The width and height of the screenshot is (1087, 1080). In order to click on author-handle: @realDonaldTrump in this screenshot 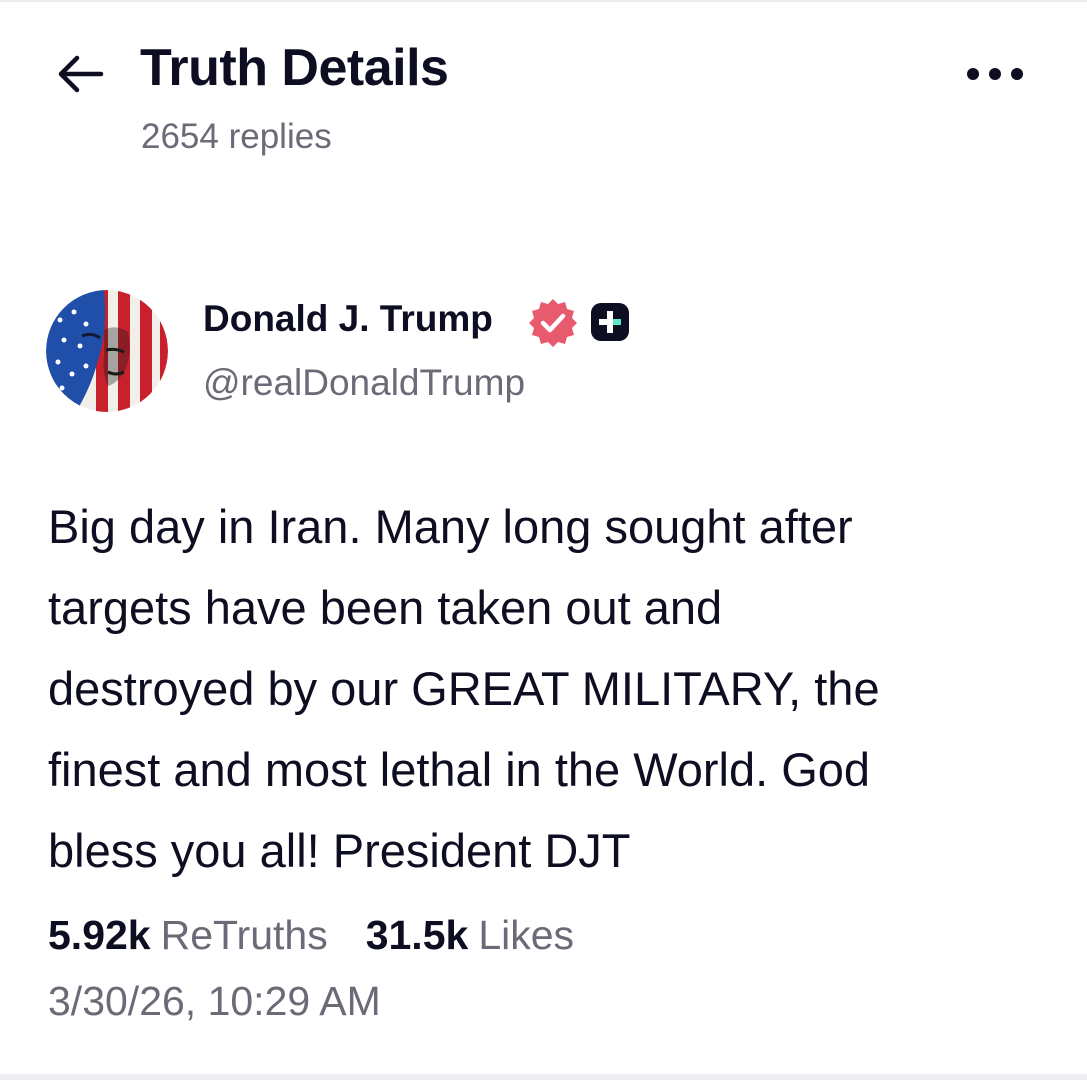, I will do `click(364, 383)`.